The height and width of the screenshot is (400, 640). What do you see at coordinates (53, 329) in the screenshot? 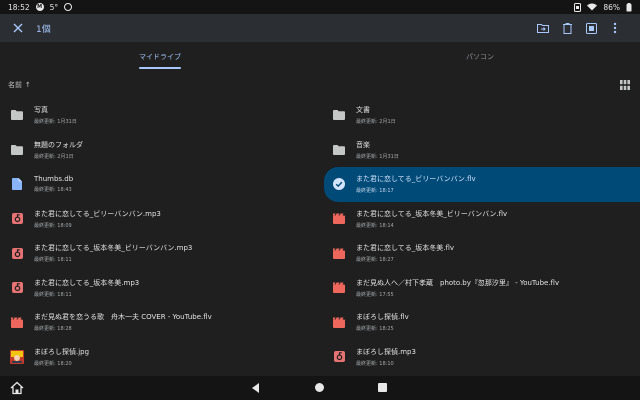
I see `file-last-modified: 最終更新: 18:28` at bounding box center [53, 329].